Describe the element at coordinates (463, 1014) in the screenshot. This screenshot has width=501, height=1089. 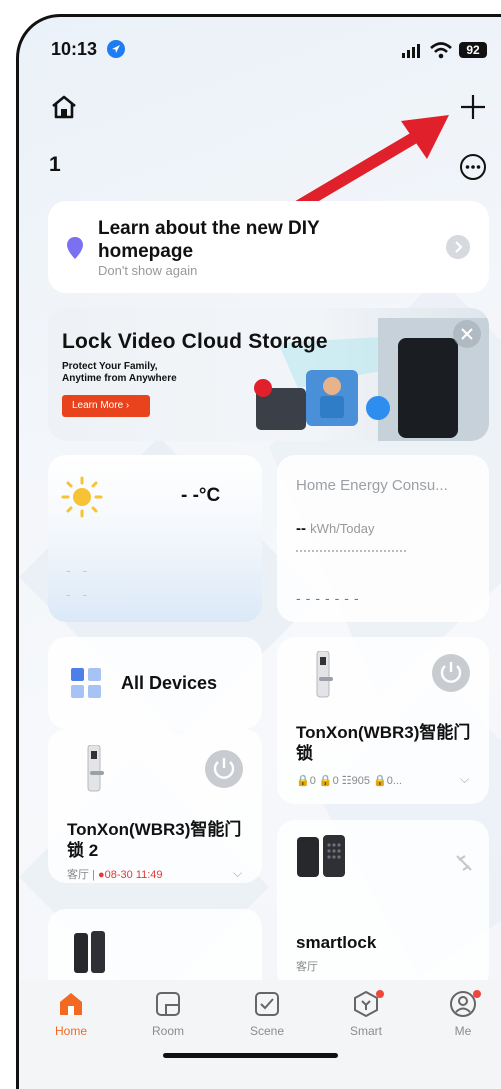
I see `tab-me: Me` at that location.